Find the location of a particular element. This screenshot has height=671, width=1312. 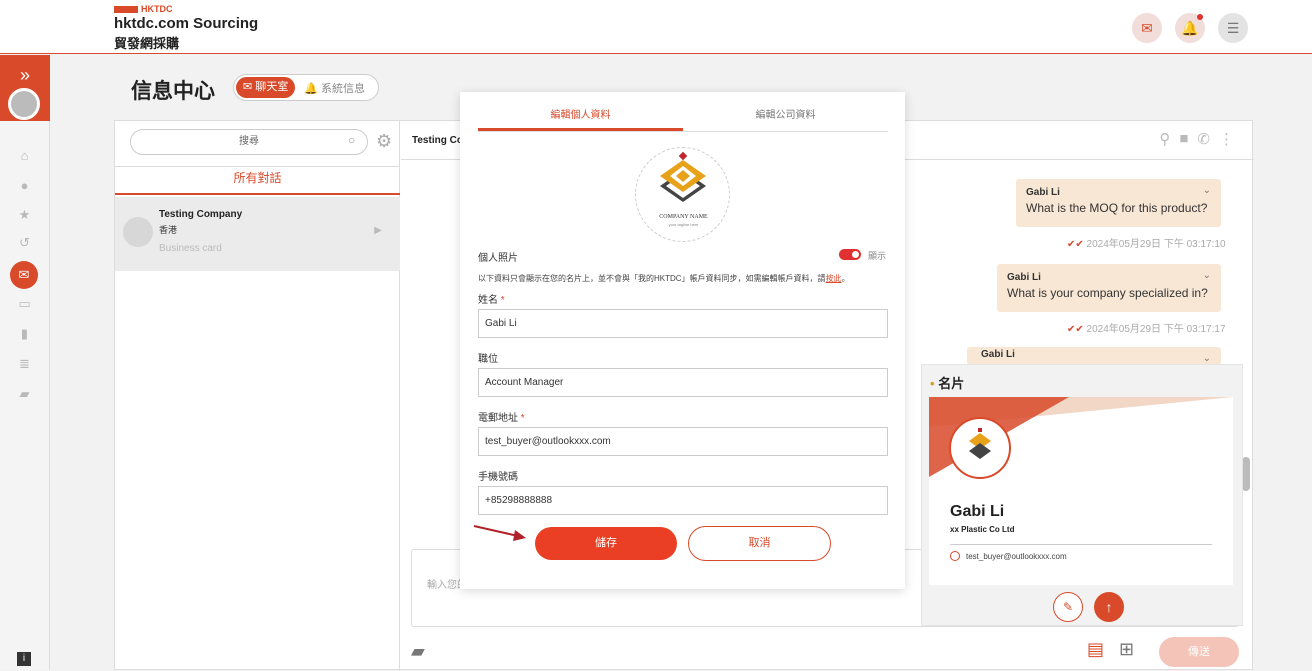

search-icon: ○ is located at coordinates (351, 140).